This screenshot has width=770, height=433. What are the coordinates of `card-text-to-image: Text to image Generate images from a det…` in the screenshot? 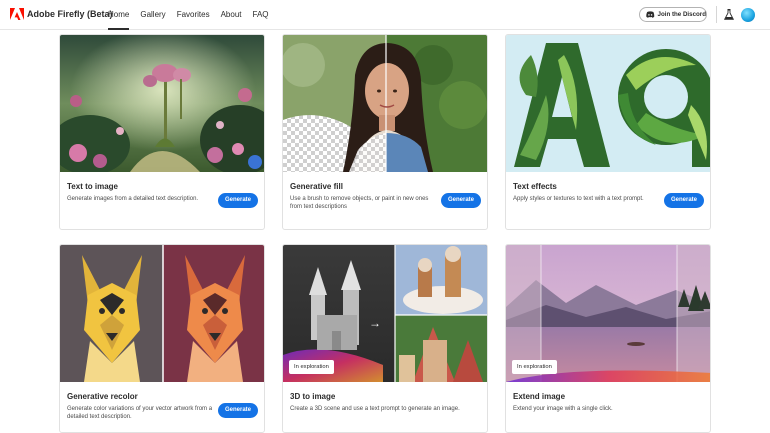 It's located at (162, 132).